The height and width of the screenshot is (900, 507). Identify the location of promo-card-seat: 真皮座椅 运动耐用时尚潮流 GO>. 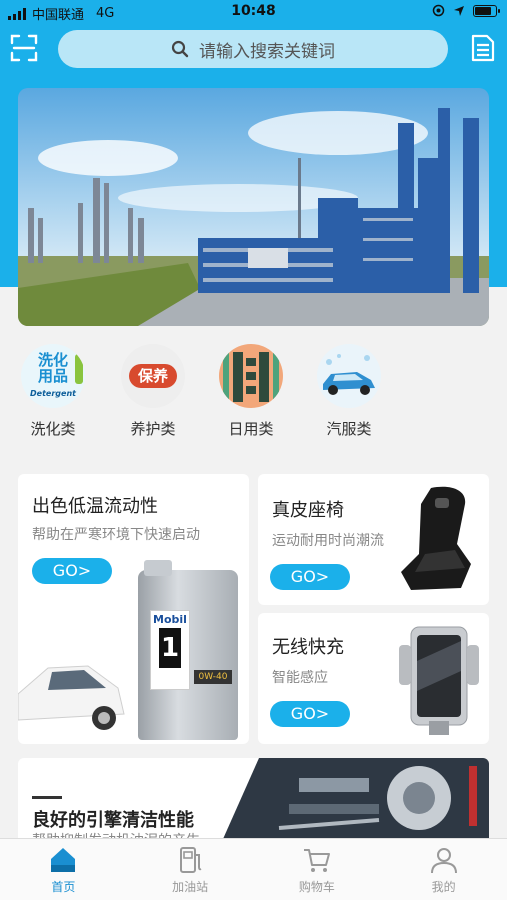
(373, 539).